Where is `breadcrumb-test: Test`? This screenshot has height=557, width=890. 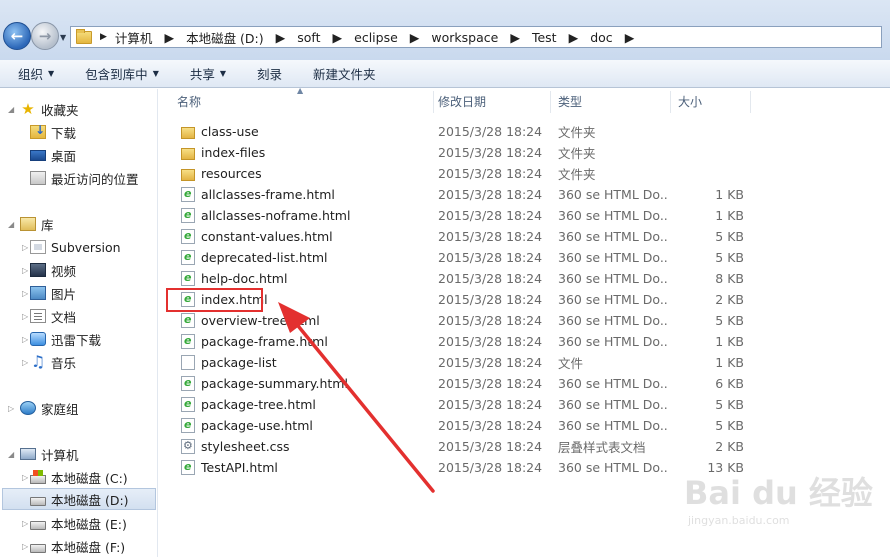 breadcrumb-test: Test is located at coordinates (544, 37).